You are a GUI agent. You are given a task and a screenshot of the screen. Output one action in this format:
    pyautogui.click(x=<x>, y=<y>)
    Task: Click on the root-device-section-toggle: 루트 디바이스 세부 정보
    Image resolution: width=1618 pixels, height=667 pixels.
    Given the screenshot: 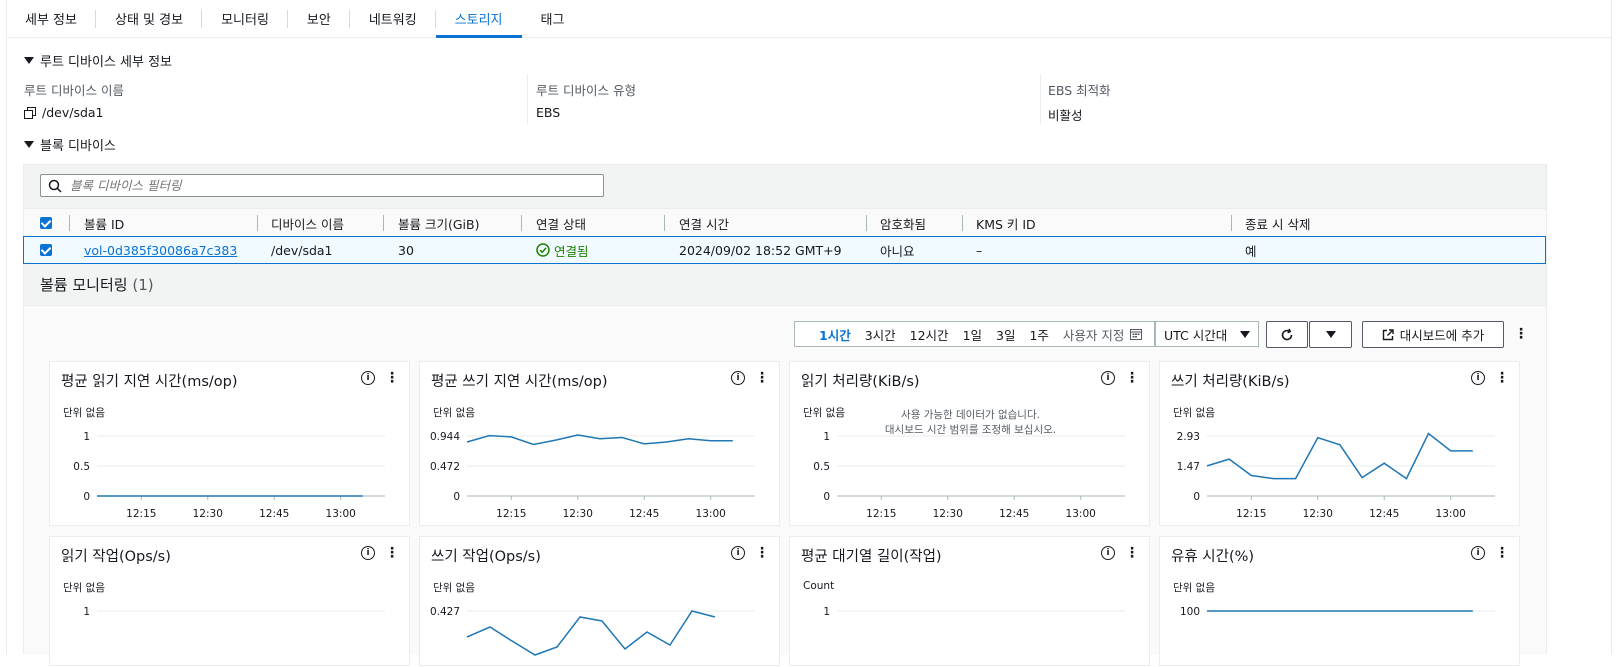 What is the action you would take?
    pyautogui.click(x=98, y=60)
    